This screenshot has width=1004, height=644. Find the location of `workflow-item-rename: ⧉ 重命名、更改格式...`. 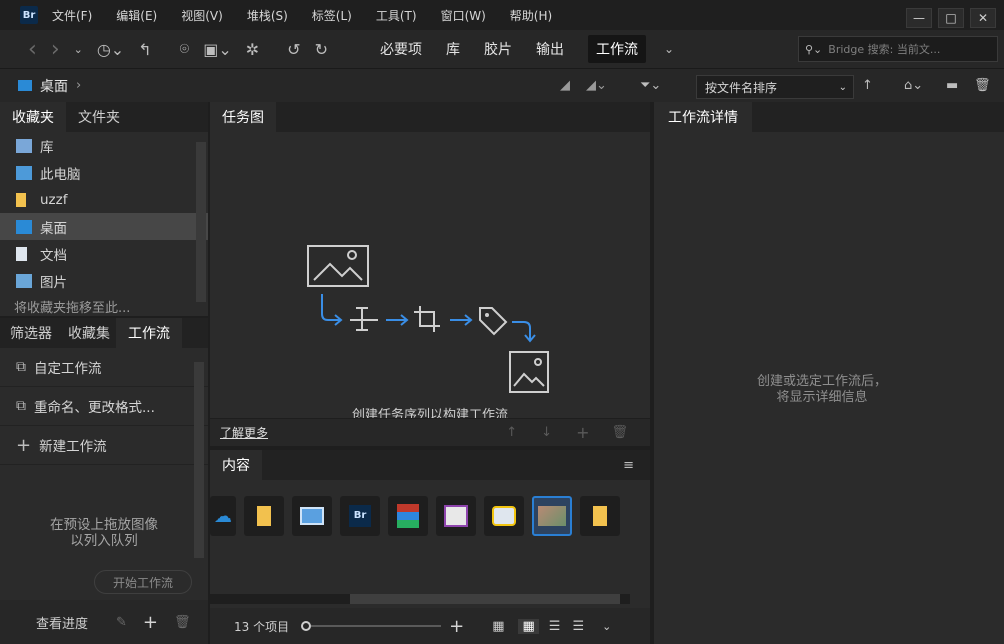

workflow-item-rename: ⧉ 重命名、更改格式... is located at coordinates (104, 406).